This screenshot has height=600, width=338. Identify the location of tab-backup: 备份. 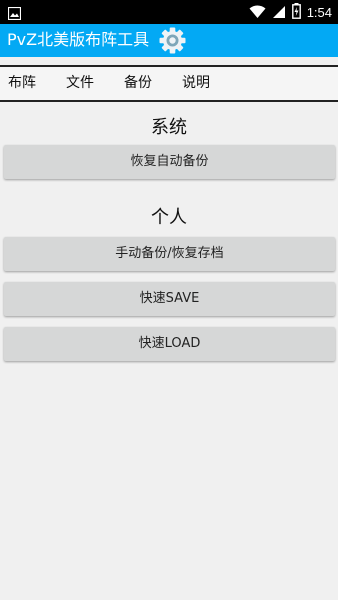
(138, 83).